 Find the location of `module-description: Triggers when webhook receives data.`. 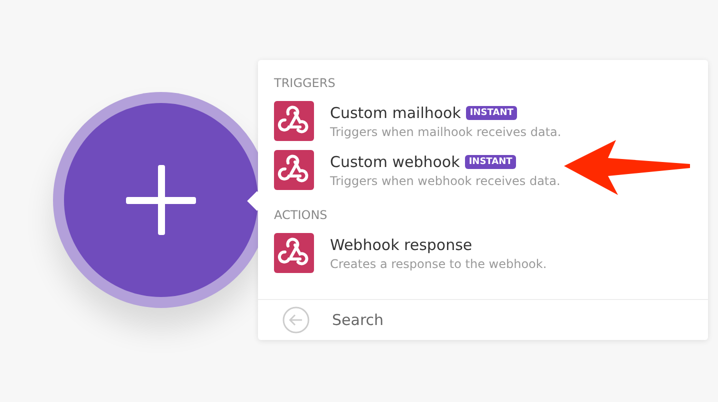

module-description: Triggers when webhook receives data. is located at coordinates (445, 181).